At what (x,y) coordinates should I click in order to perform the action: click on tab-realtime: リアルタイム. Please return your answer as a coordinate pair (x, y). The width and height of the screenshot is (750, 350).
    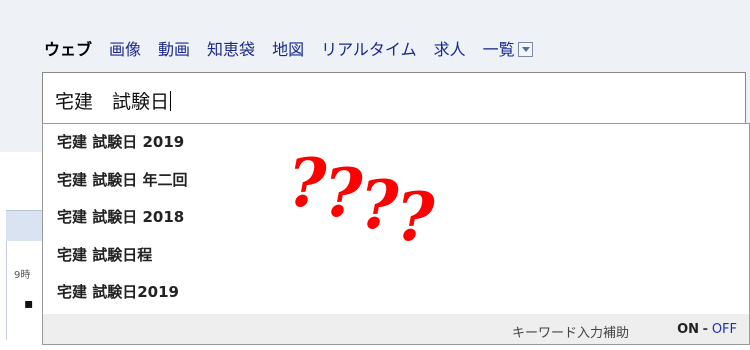
    Looking at the image, I should click on (369, 48).